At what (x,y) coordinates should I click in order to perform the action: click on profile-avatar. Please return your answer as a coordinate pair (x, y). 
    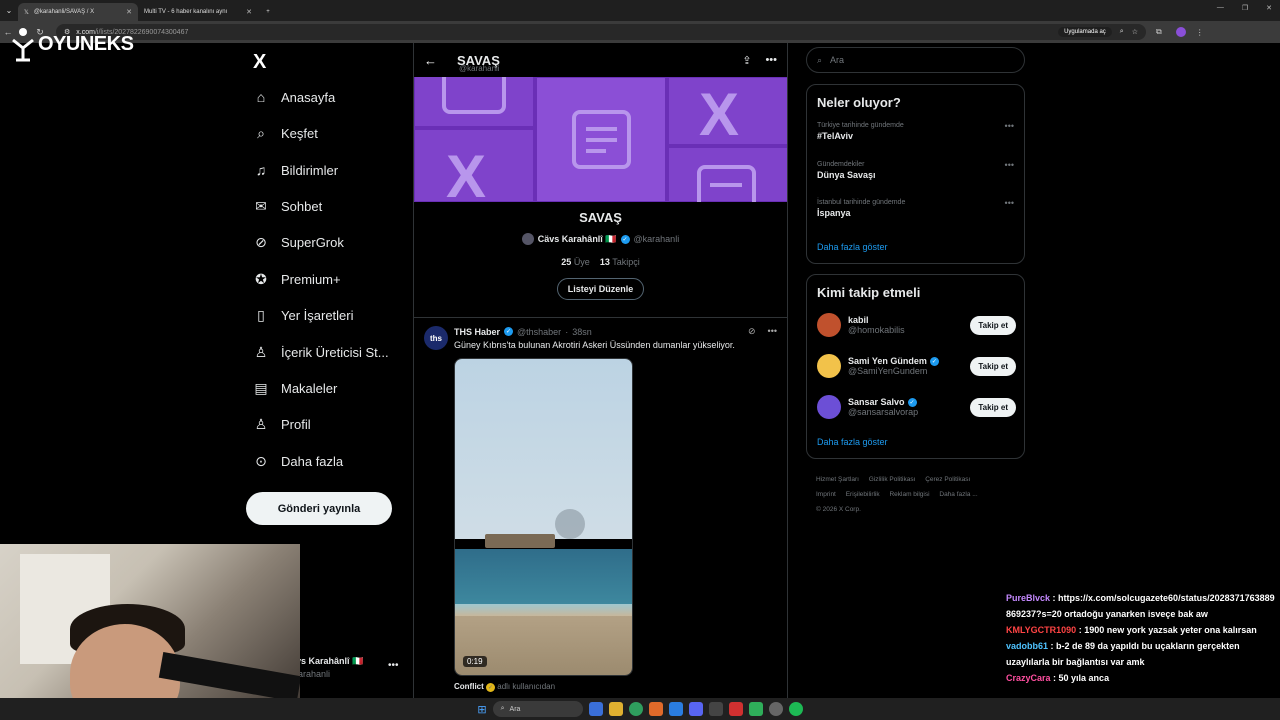
    Looking at the image, I should click on (1180, 32).